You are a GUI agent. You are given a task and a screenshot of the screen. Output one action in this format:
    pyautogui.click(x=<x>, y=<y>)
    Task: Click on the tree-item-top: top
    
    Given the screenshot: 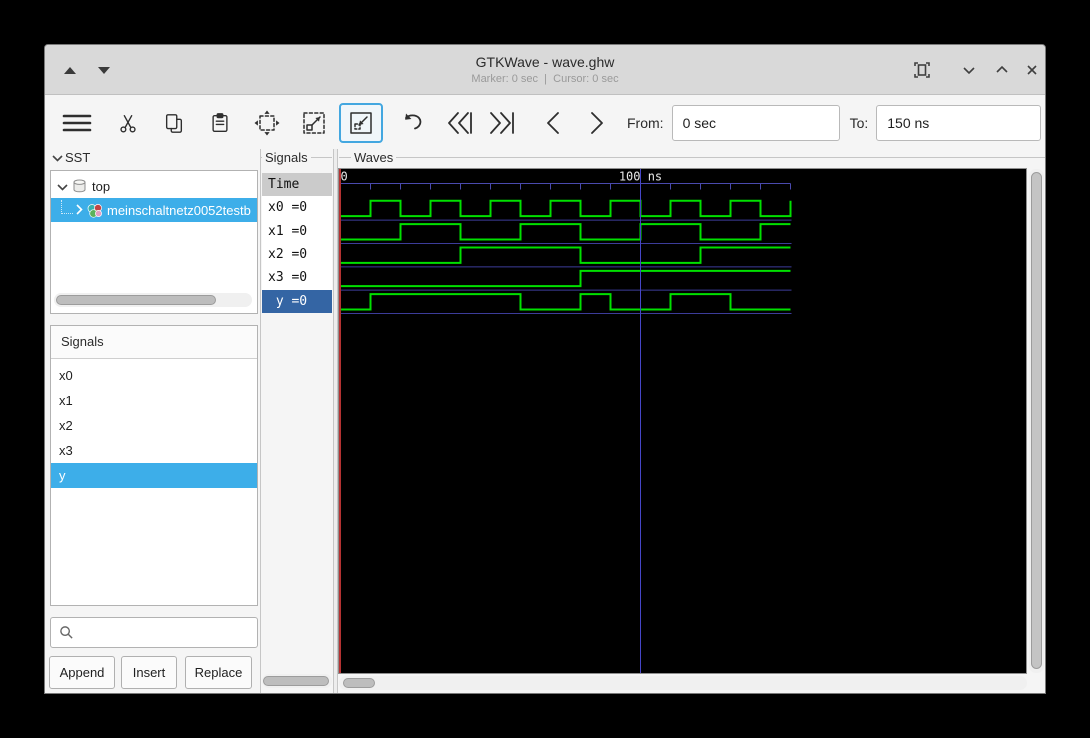 What is the action you would take?
    pyautogui.click(x=154, y=186)
    